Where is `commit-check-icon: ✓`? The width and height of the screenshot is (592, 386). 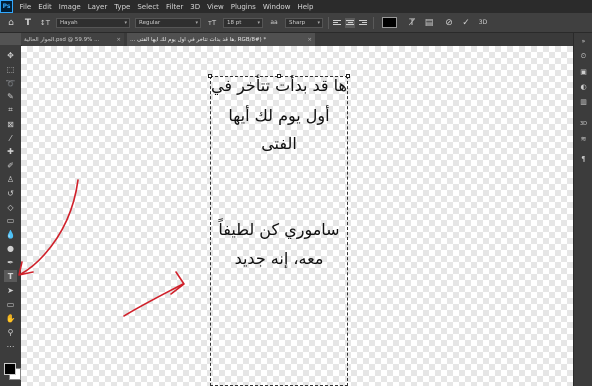
commit-check-icon: ✓ is located at coordinates (466, 23).